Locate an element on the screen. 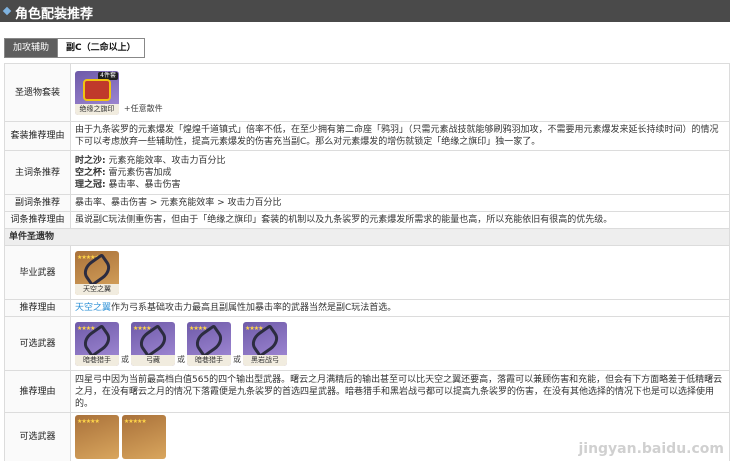 This screenshot has height=461, width=730. sands-value: 元素充能效率、攻击力百分比 is located at coordinates (167, 160).